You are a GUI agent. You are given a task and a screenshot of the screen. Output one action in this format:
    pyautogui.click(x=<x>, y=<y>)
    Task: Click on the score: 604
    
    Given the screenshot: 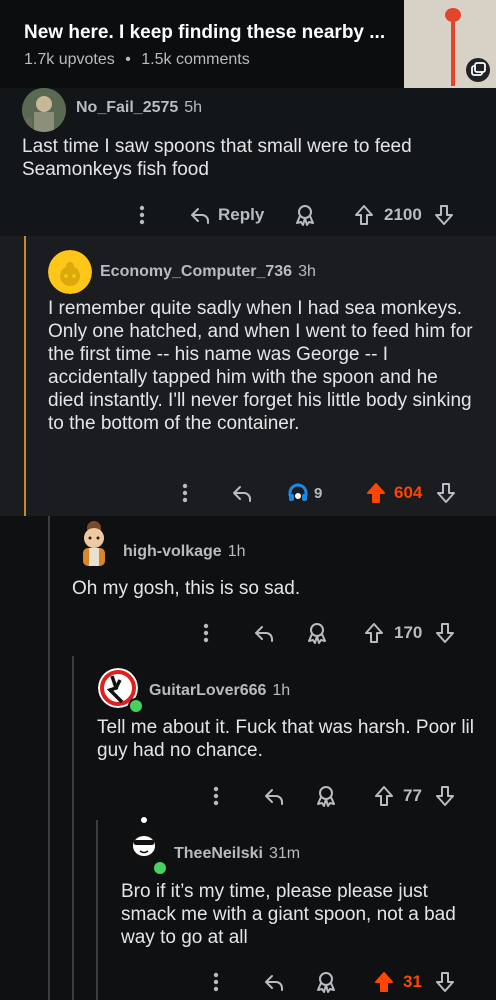 What is the action you would take?
    pyautogui.click(x=408, y=492)
    